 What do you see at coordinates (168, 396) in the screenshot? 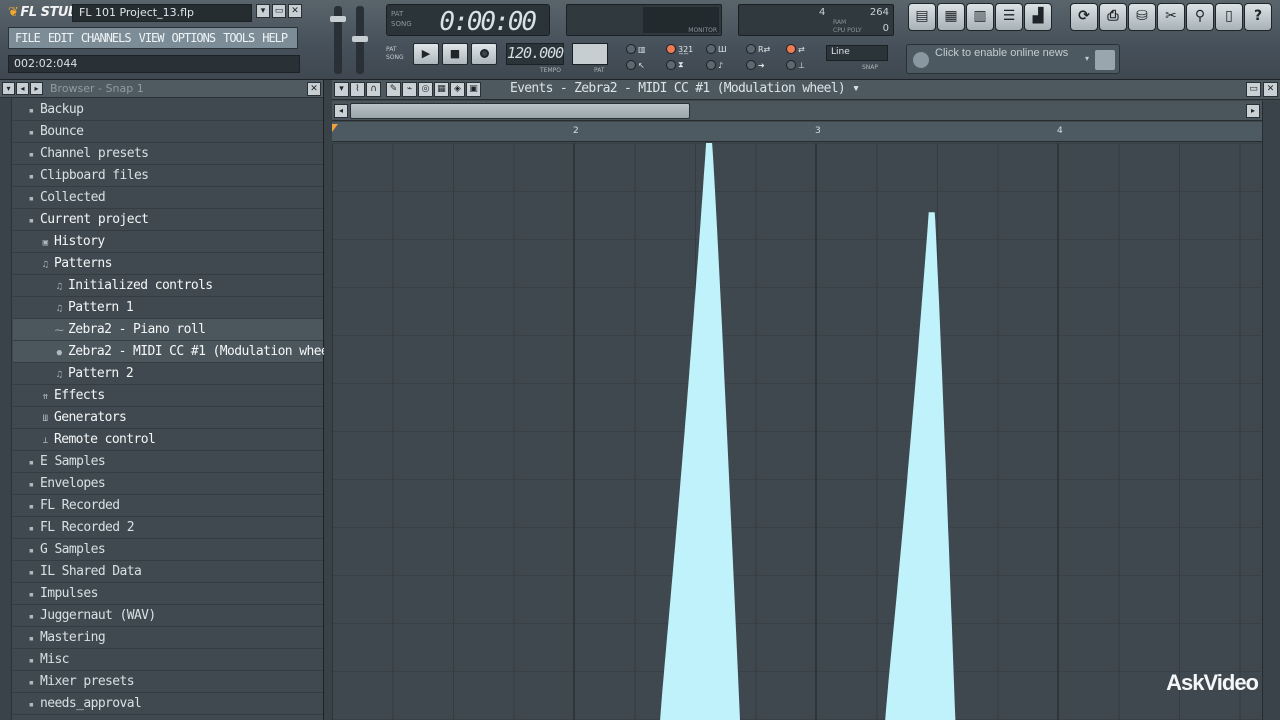
I see `browser-item: ⇈ Effects` at bounding box center [168, 396].